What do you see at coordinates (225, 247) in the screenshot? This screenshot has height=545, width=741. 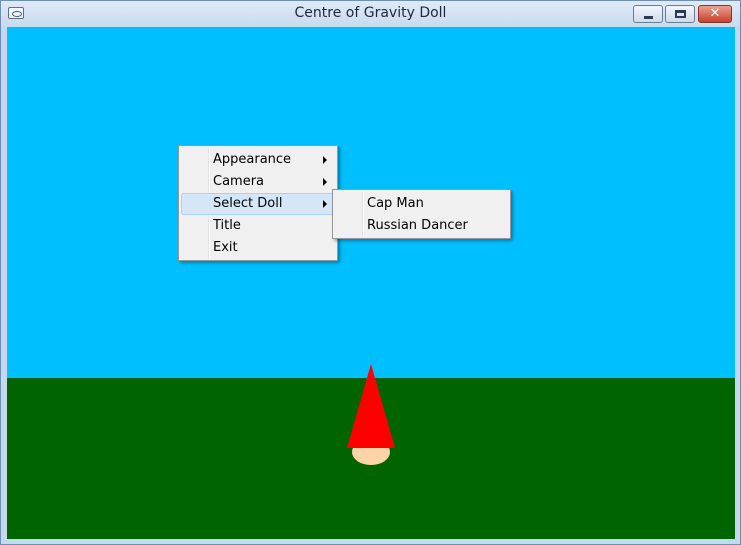 I see `menu-item-label: Exit` at bounding box center [225, 247].